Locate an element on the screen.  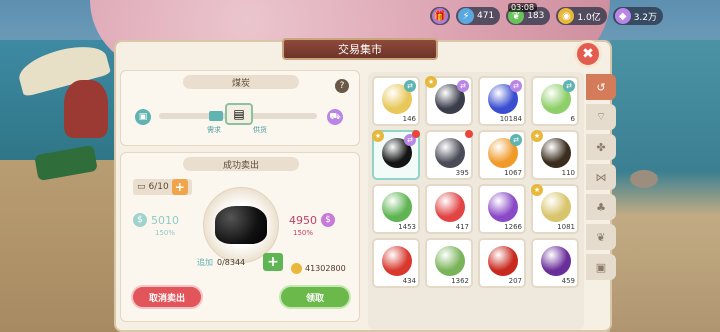
inventory-item-stone-coal: 395 is located at coordinates (449, 155).